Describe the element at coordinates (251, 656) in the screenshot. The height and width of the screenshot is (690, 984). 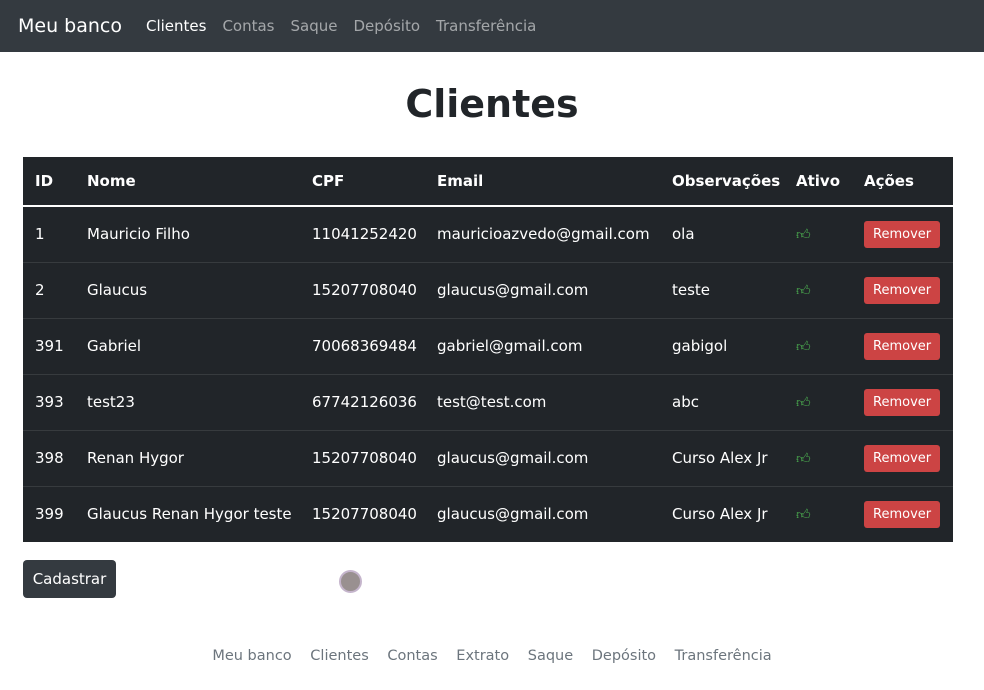
I see `footer-meu-banco: Meu banco` at that location.